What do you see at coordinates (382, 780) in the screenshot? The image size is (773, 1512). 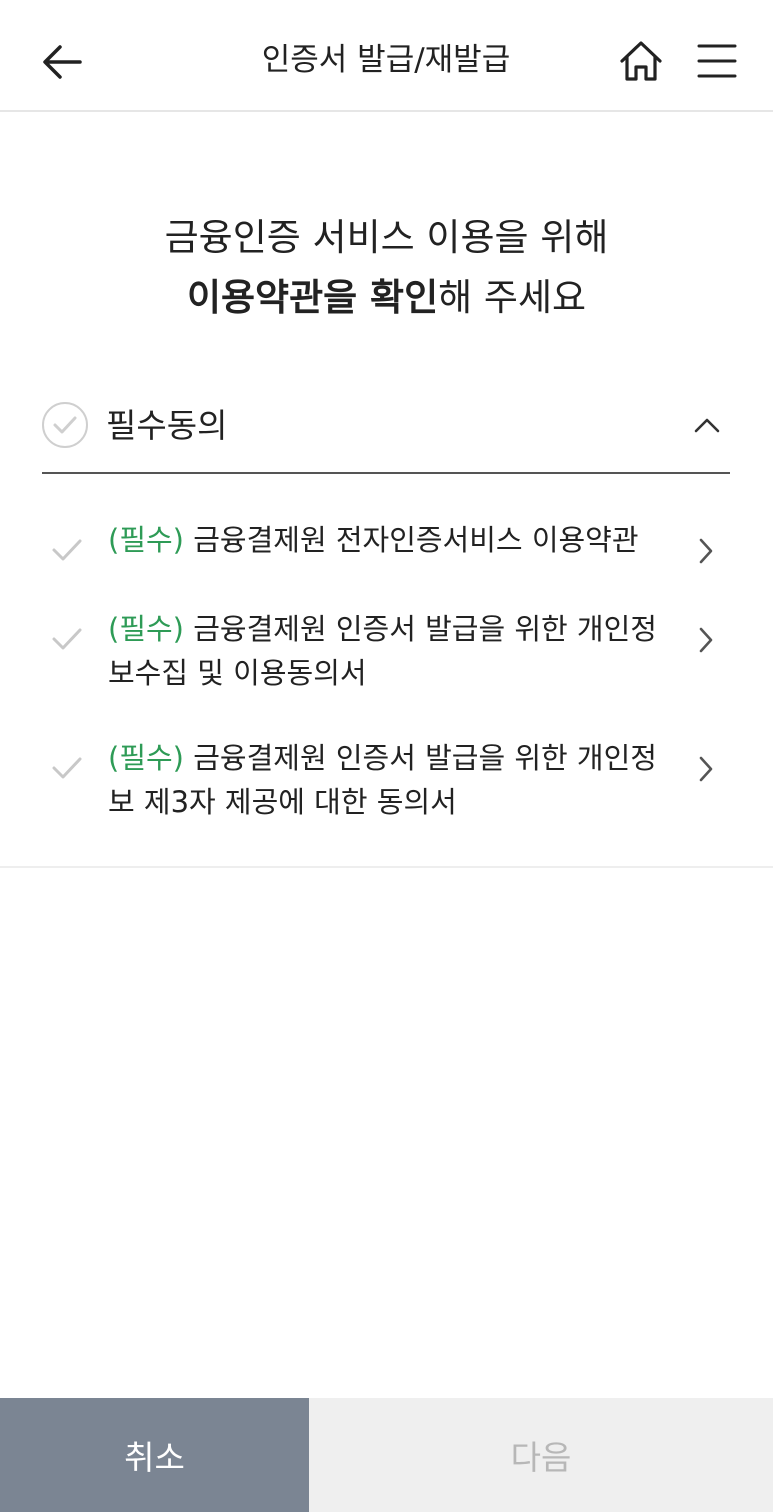 I see `term-title: 금융결제원 인증서 발급을 위한 개인정보 제3자 제공에 대한 동의서` at bounding box center [382, 780].